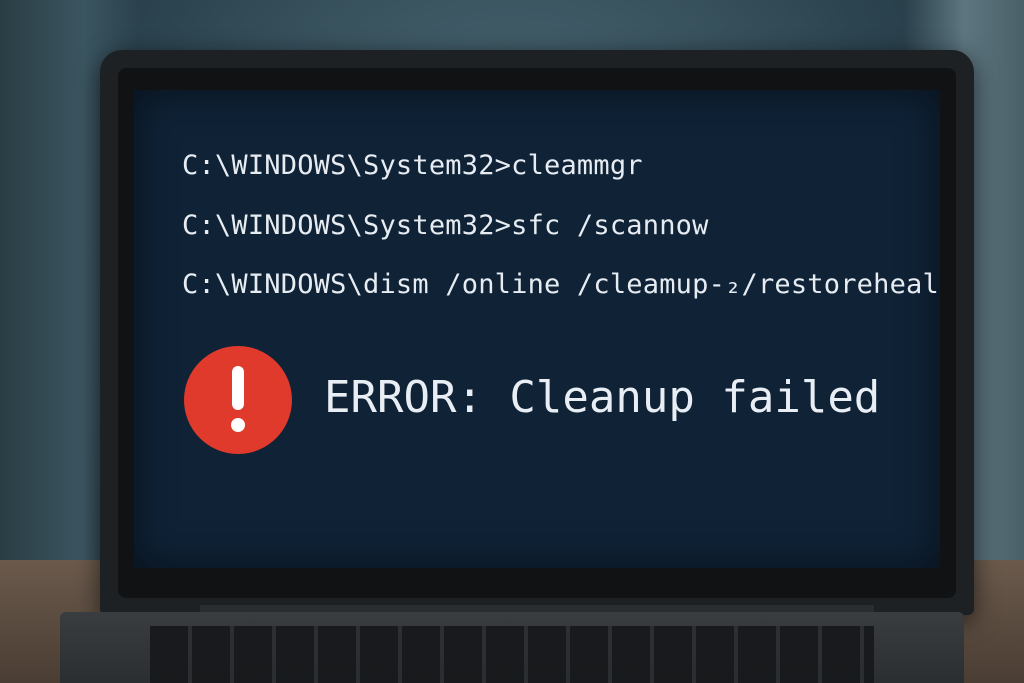 This screenshot has width=1024, height=683. Describe the element at coordinates (512, 654) in the screenshot. I see `keyboard` at that location.